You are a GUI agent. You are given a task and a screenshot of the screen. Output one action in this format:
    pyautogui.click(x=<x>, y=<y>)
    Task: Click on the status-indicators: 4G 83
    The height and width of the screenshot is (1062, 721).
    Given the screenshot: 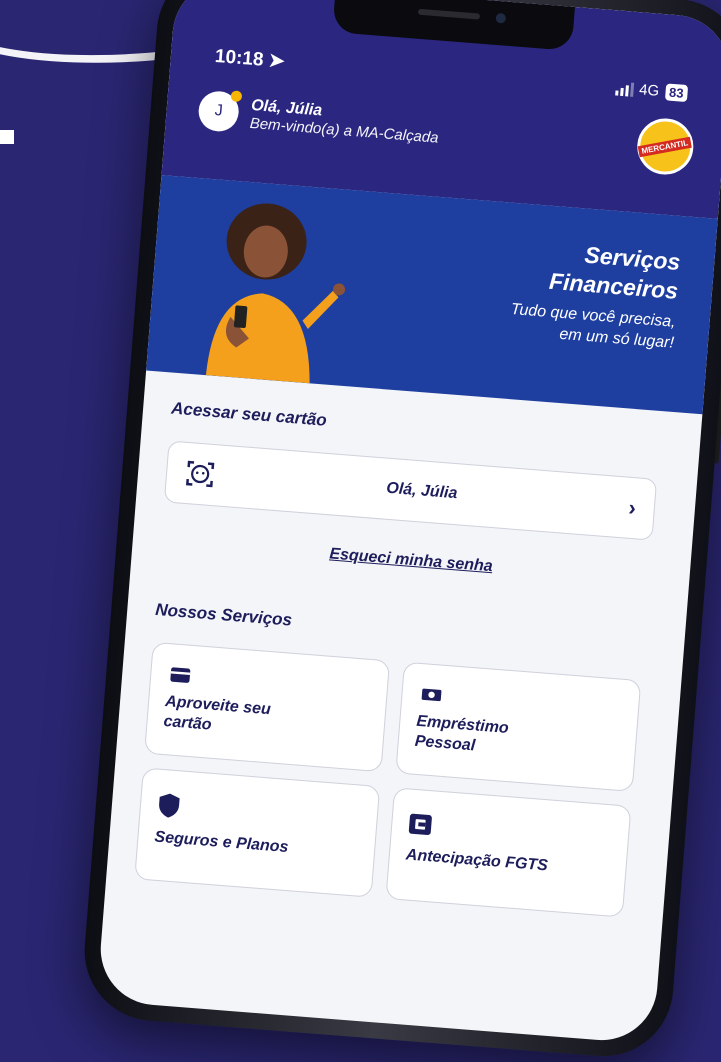 What is the action you would take?
    pyautogui.click(x=651, y=91)
    